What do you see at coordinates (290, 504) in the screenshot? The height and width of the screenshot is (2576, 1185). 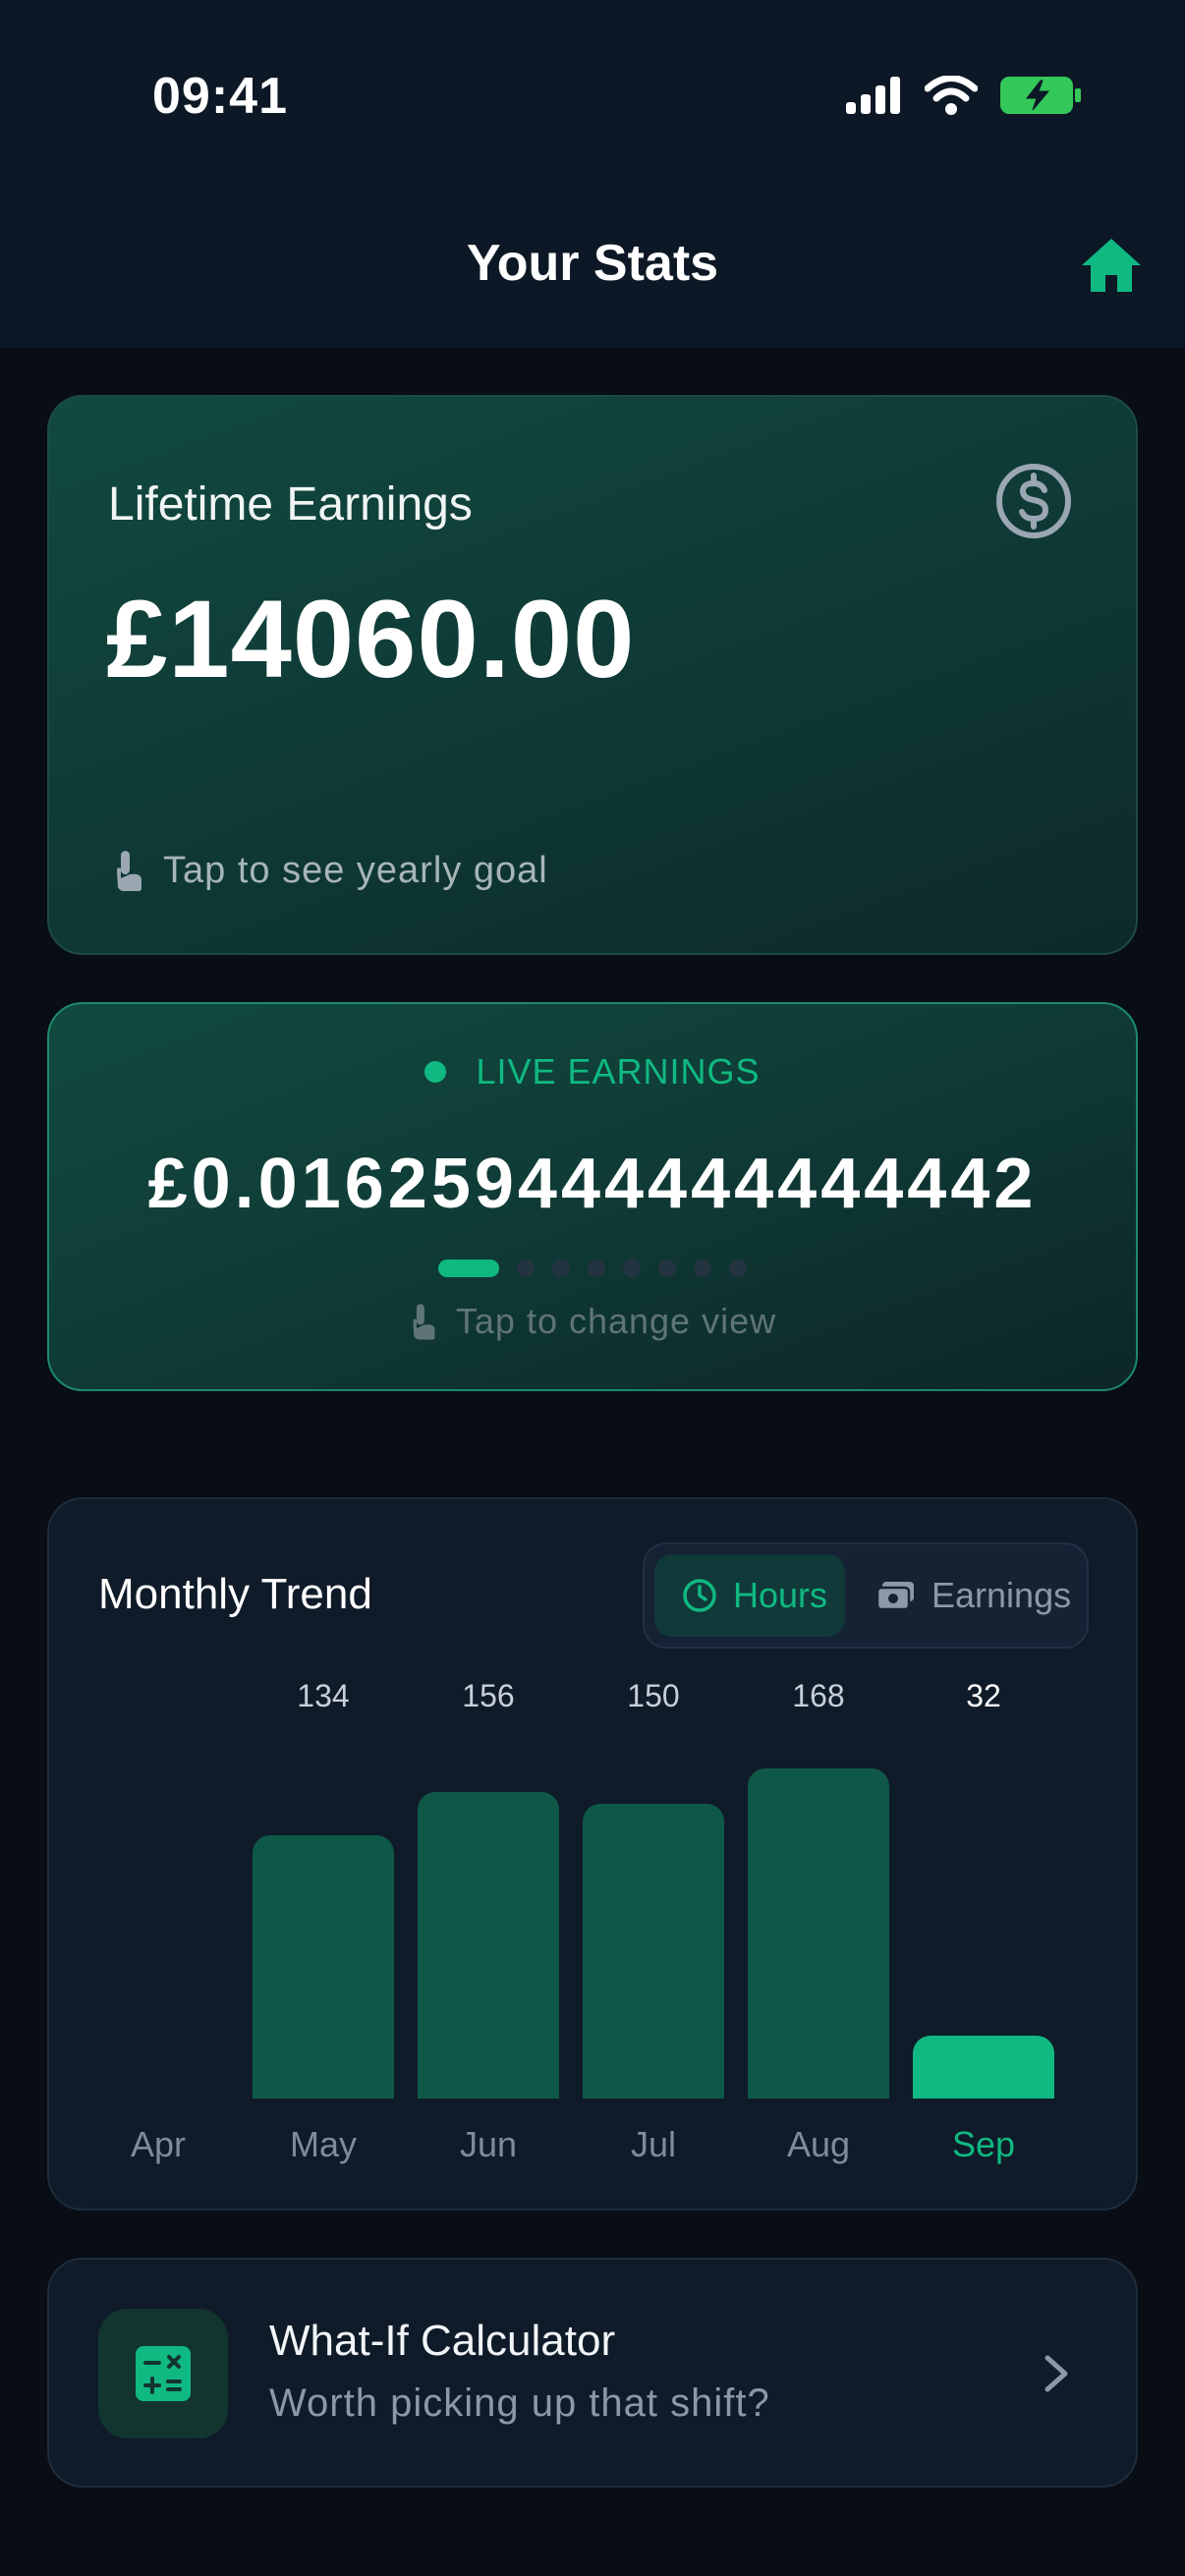 I see `lifetime-earnings-label: Lifetime Earnings` at bounding box center [290, 504].